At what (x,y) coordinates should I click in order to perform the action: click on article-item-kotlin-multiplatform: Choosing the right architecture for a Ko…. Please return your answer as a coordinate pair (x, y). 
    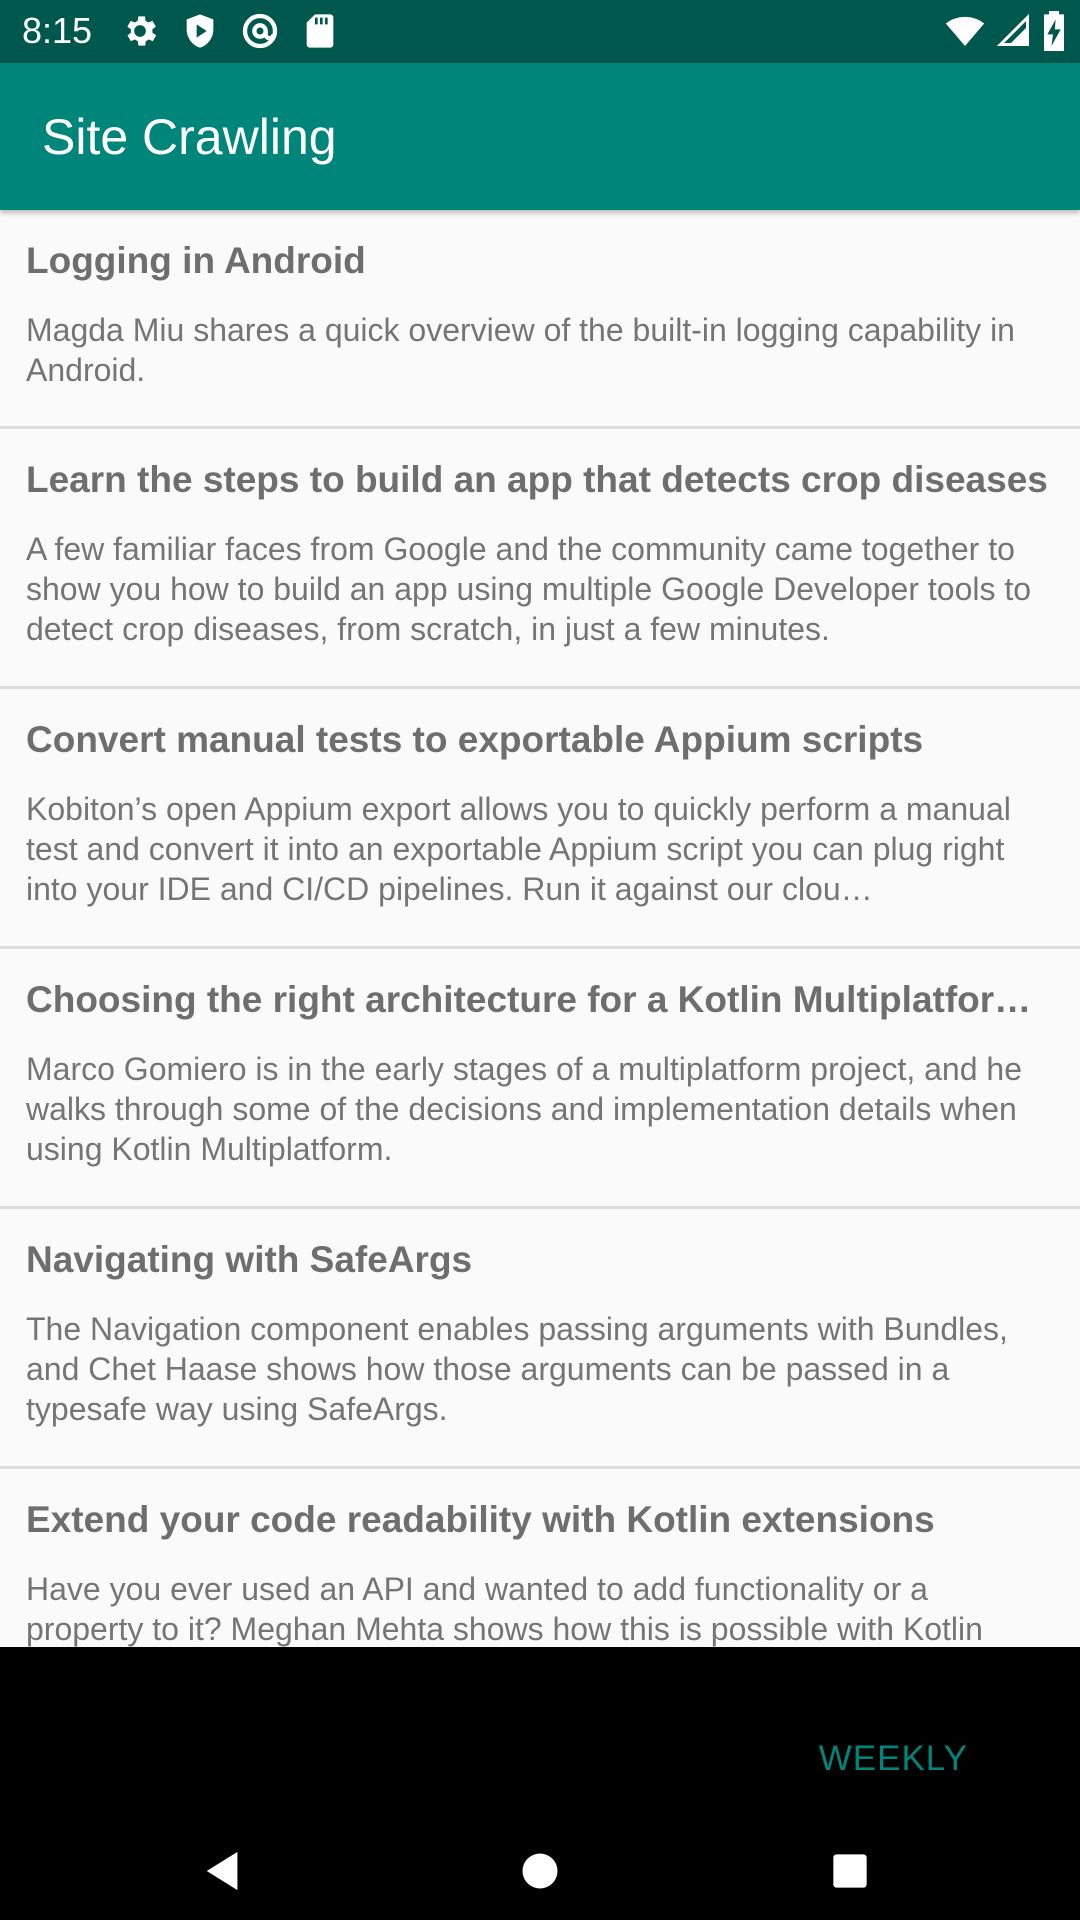
    Looking at the image, I should click on (540, 1079).